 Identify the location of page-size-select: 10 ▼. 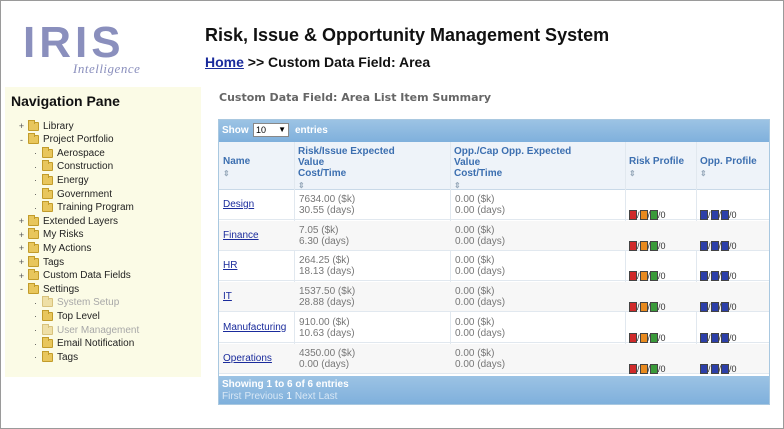
(271, 130).